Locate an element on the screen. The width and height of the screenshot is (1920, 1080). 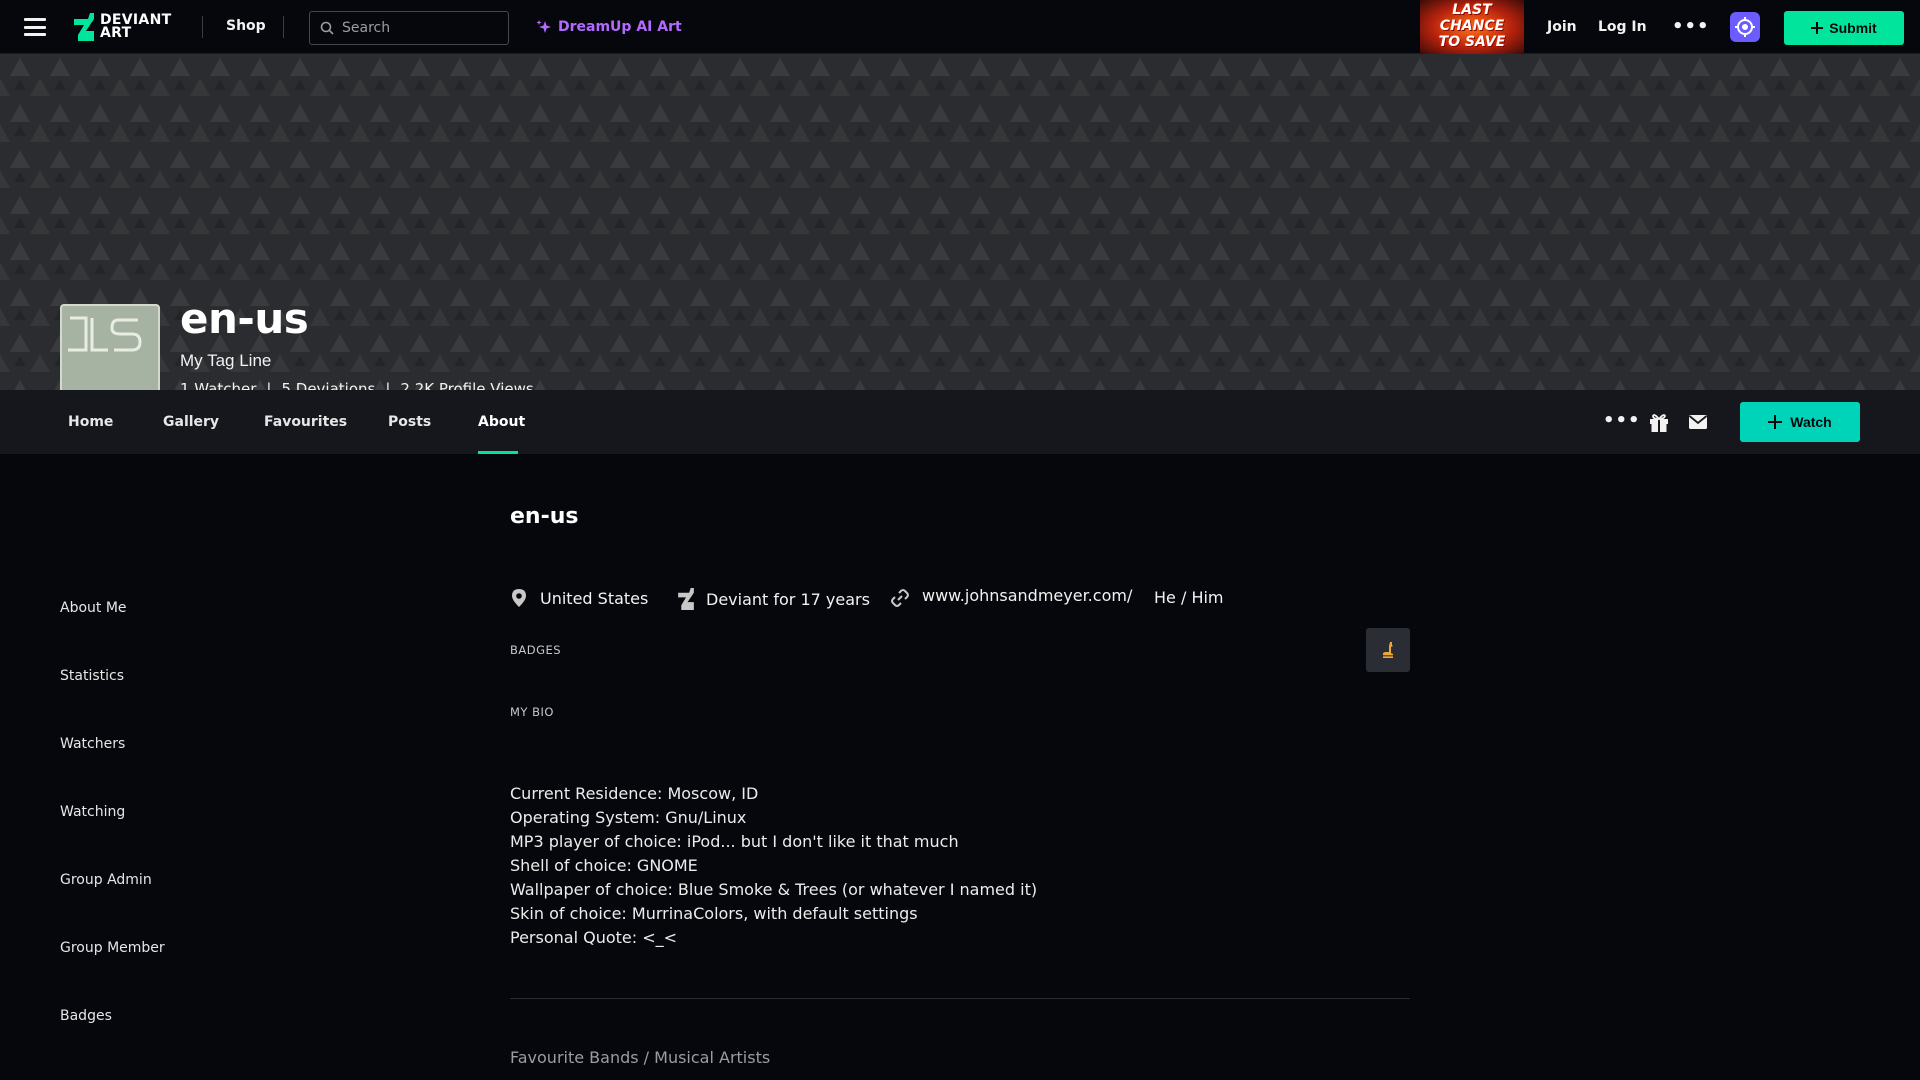
watch-button: Watch is located at coordinates (1800, 422).